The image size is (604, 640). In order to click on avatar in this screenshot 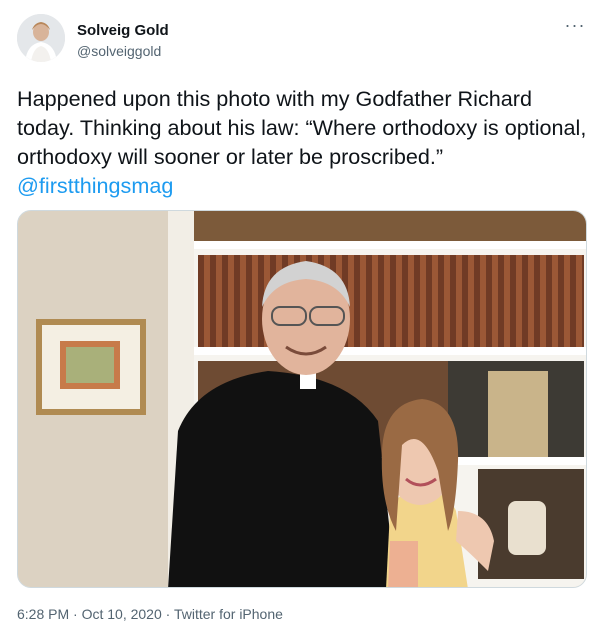, I will do `click(41, 38)`.